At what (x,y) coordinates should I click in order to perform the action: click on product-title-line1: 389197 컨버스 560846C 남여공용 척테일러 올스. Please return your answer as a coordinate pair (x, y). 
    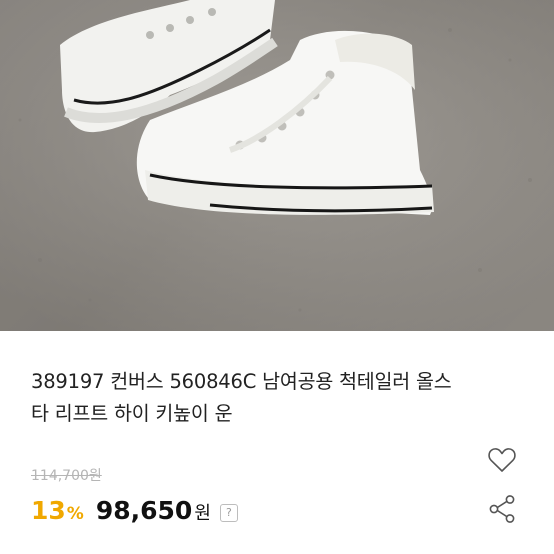
    Looking at the image, I should click on (241, 381).